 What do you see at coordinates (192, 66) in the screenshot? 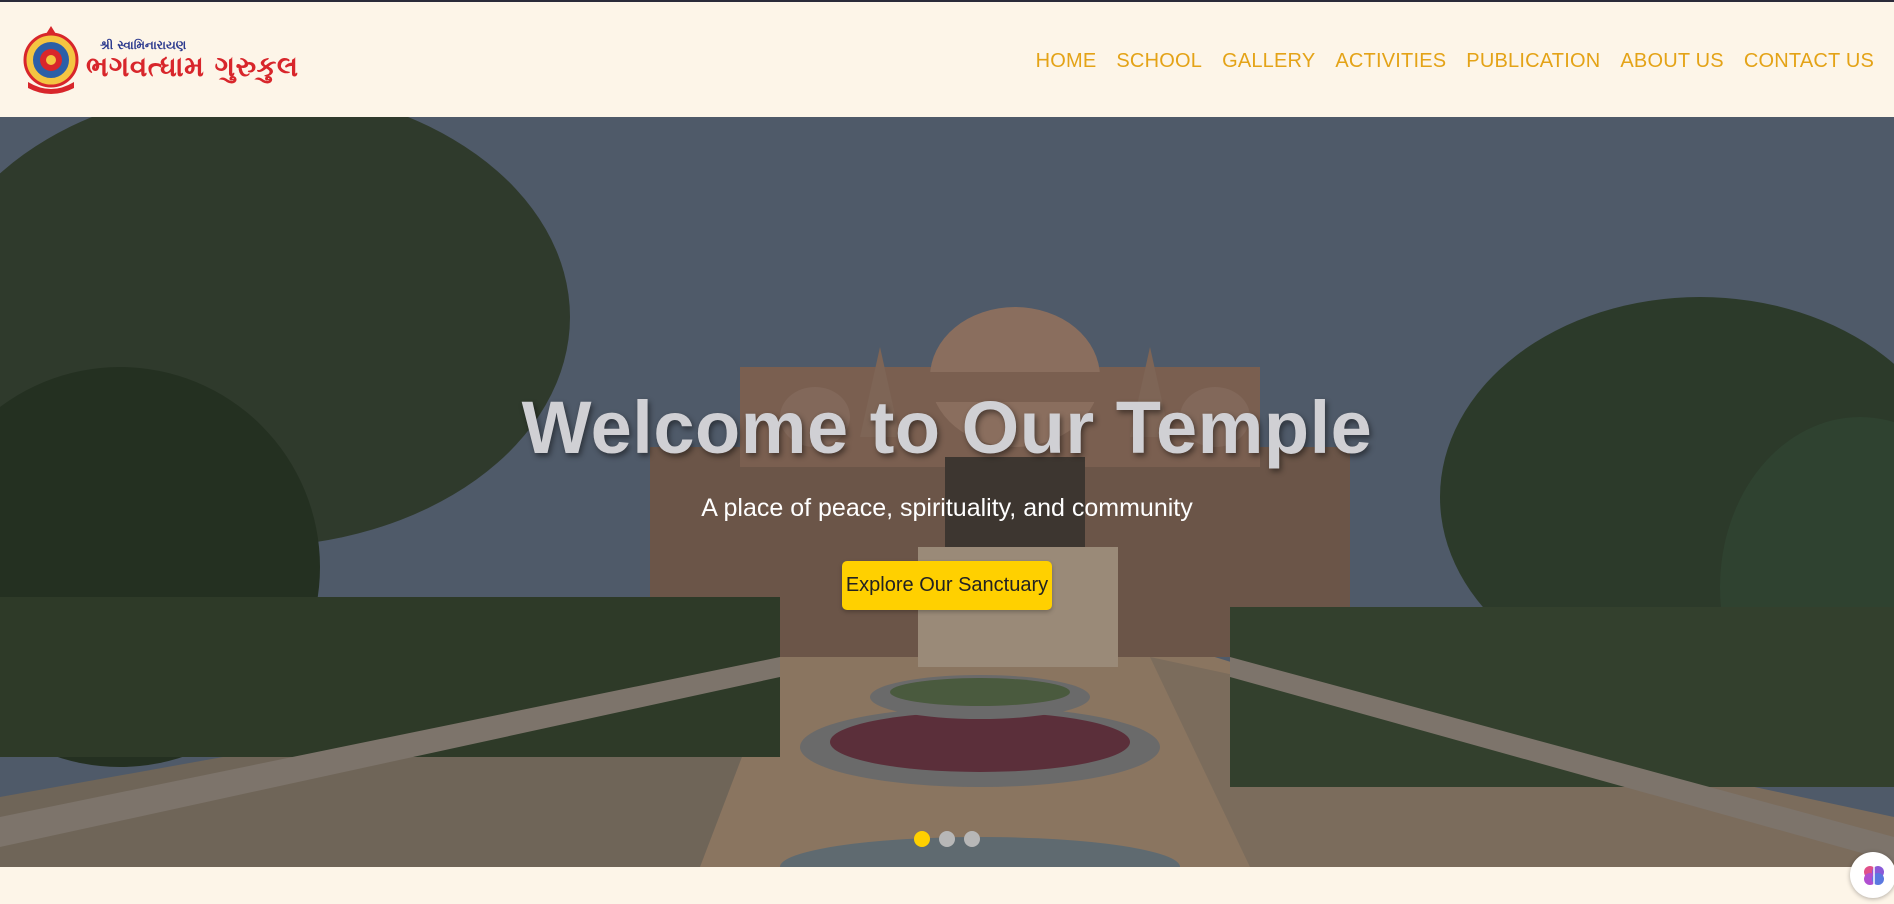
I see `brand-name: ભગવત્ધામ ગુરુકુલ` at bounding box center [192, 66].